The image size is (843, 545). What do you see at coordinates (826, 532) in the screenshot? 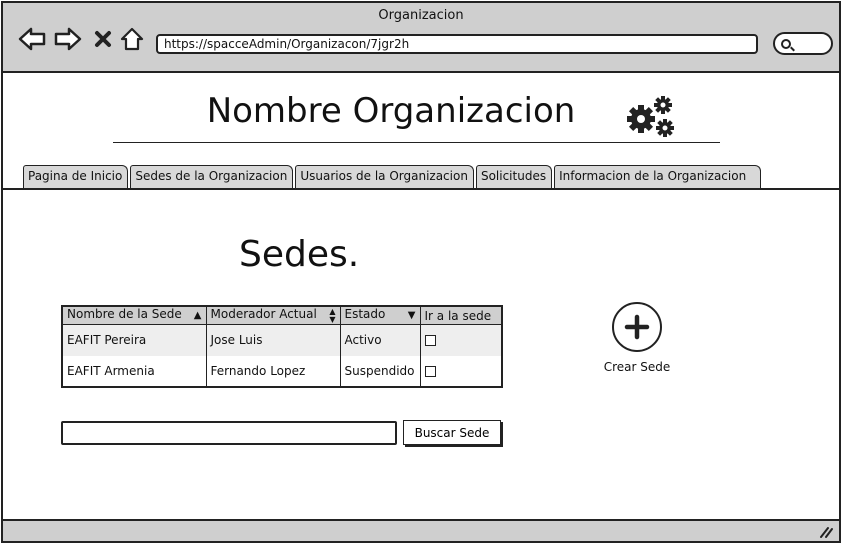
I see `resize-grip-icon` at bounding box center [826, 532].